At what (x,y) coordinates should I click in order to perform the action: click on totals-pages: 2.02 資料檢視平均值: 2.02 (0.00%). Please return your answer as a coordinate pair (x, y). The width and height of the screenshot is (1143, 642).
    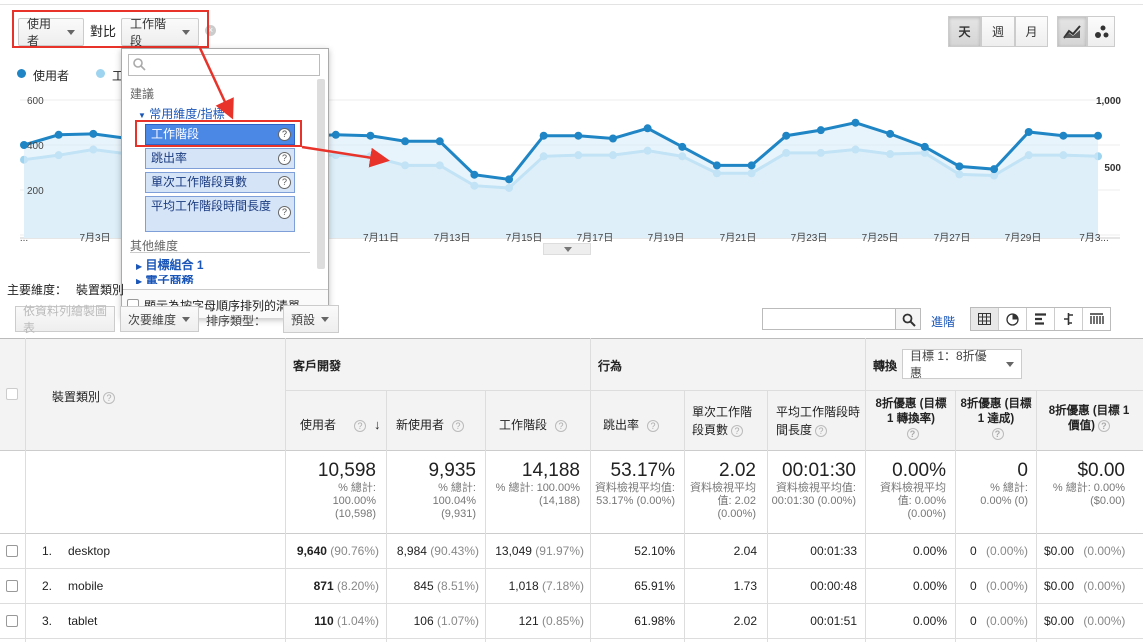
    Looking at the image, I should click on (722, 490).